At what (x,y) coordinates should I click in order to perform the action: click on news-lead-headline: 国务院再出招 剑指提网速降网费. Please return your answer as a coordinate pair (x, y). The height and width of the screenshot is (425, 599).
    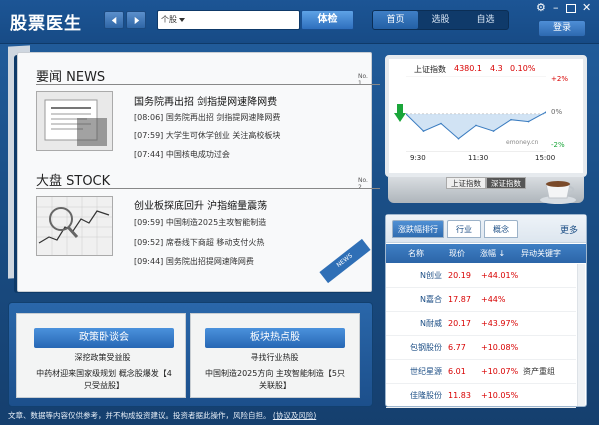
    Looking at the image, I should click on (205, 100).